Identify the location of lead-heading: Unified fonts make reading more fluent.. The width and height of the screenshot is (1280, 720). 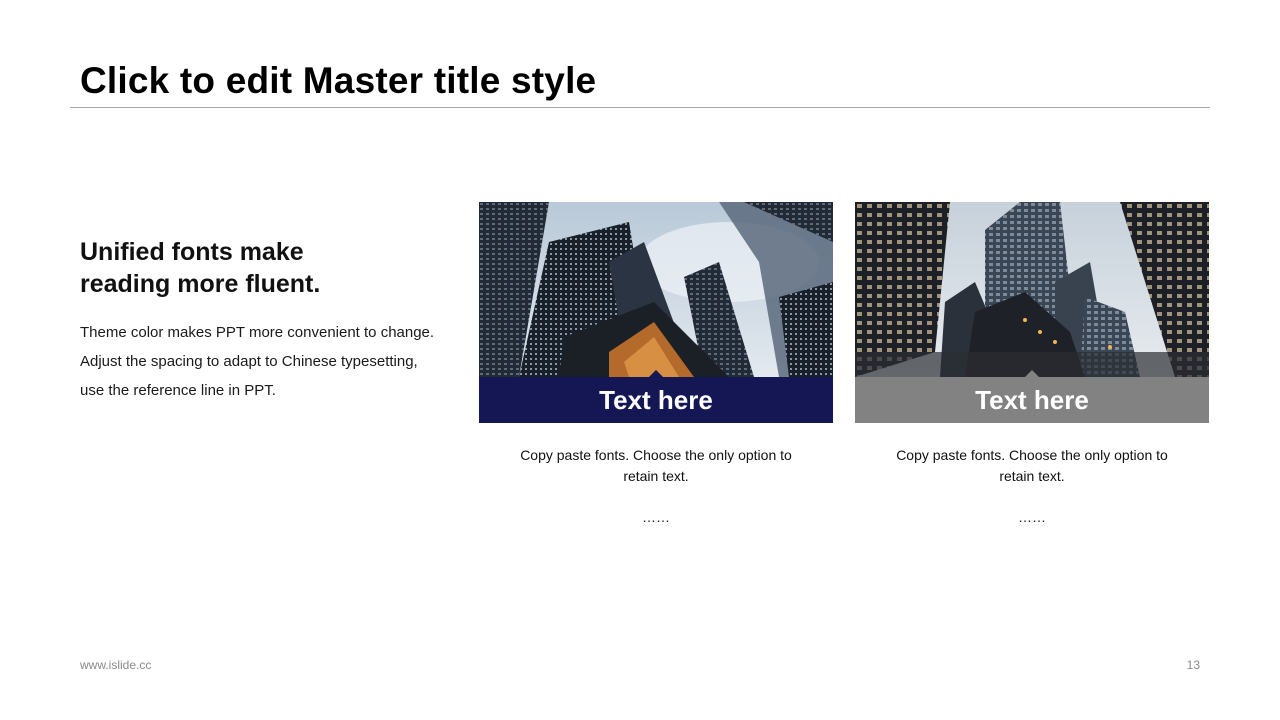
(260, 268).